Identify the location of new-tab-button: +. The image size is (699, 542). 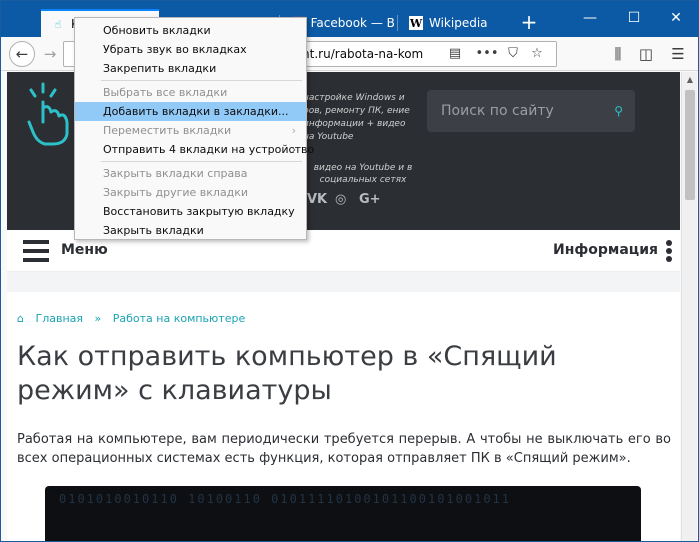
(529, 23).